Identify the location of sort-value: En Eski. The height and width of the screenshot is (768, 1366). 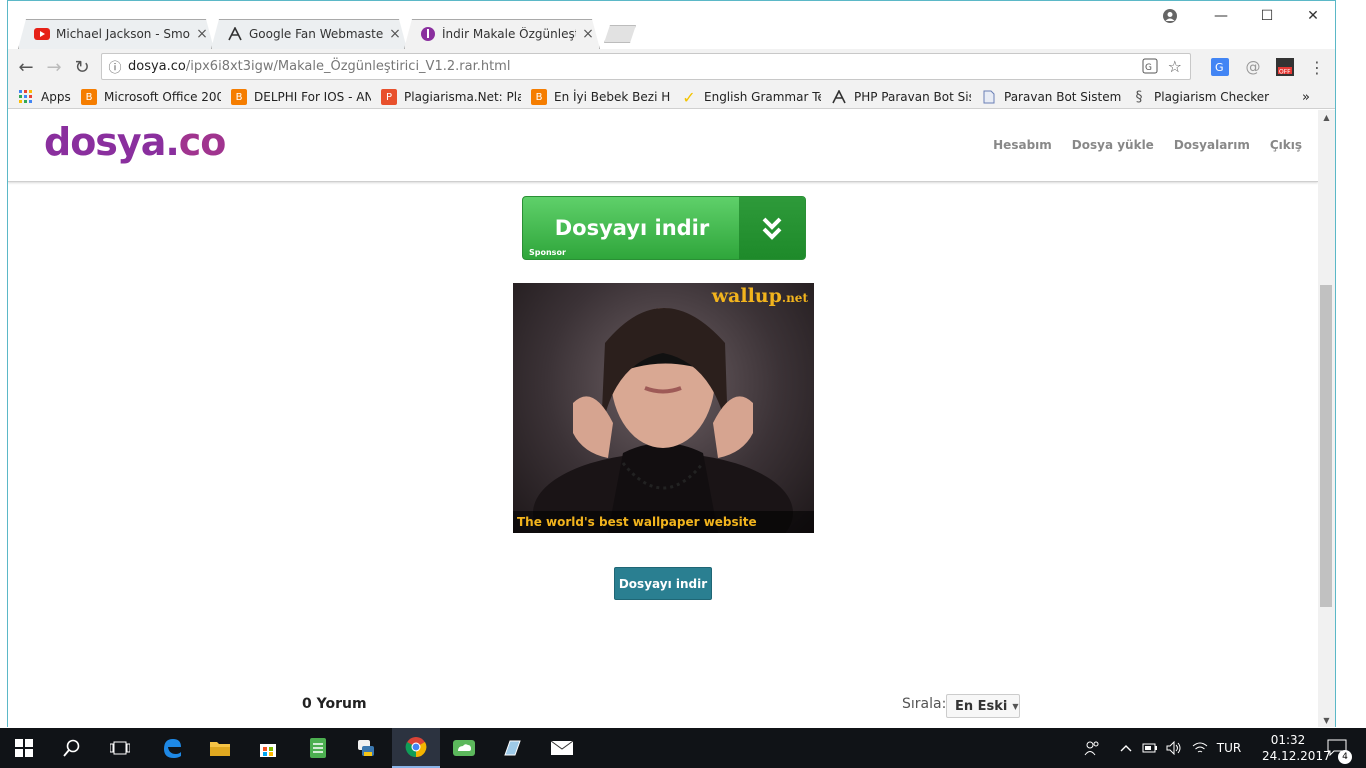
(981, 706).